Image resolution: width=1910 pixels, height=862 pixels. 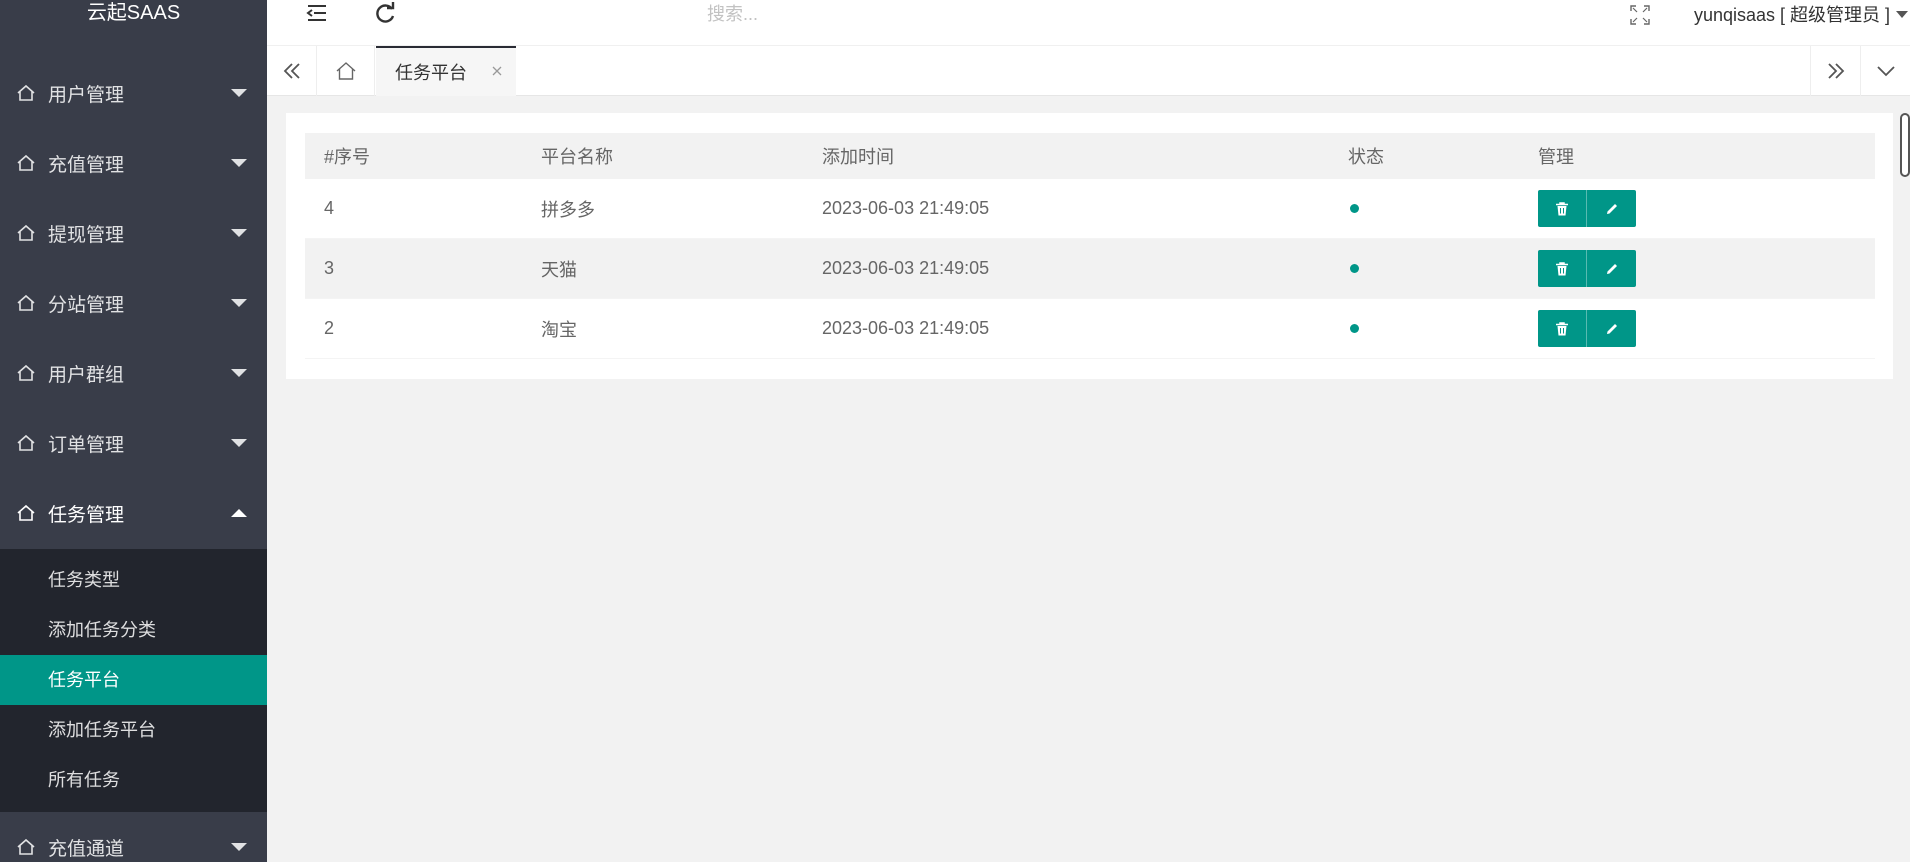 I want to click on submenu-item-task-types: 任务类型, so click(x=133, y=580).